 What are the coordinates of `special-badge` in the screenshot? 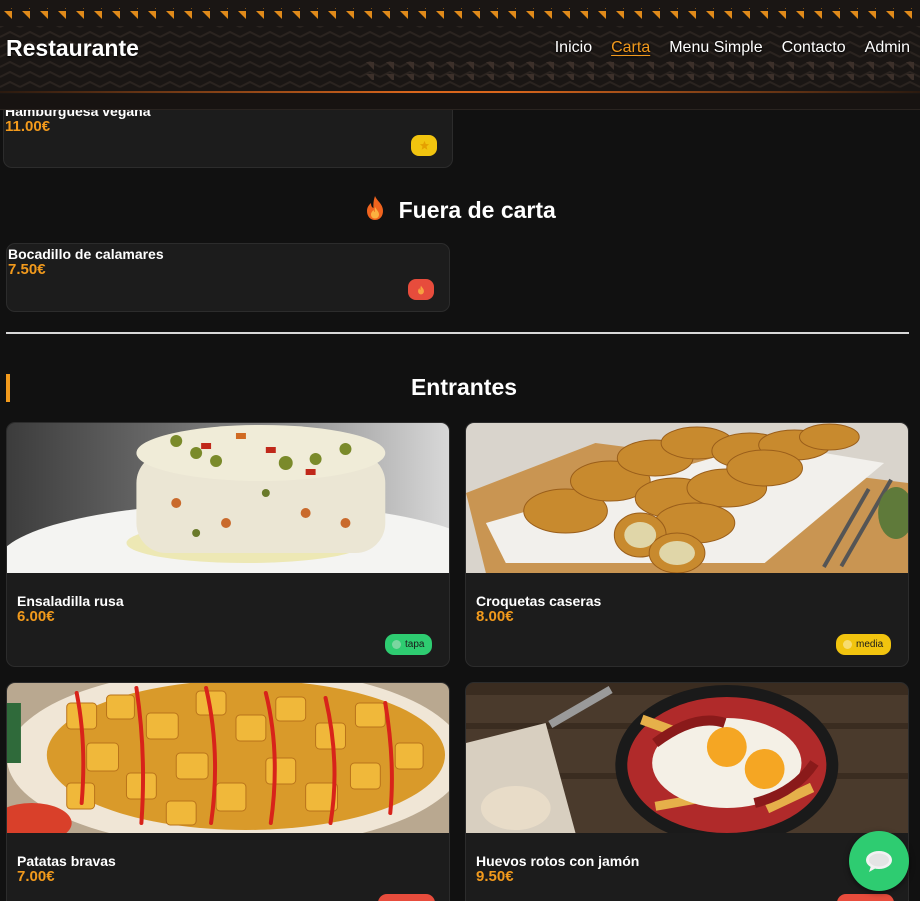 It's located at (421, 289).